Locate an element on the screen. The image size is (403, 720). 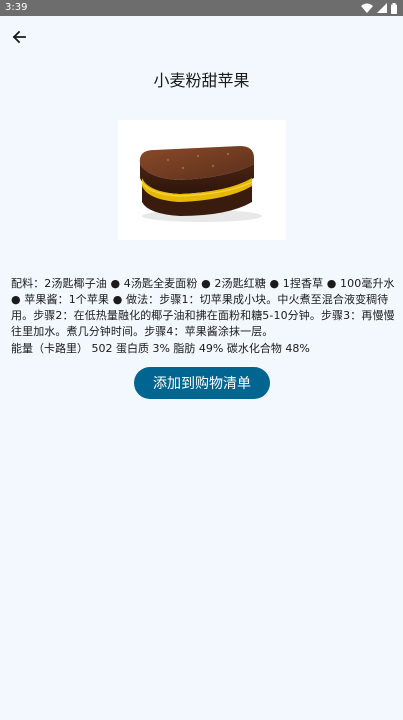
battery-icon is located at coordinates (394, 8).